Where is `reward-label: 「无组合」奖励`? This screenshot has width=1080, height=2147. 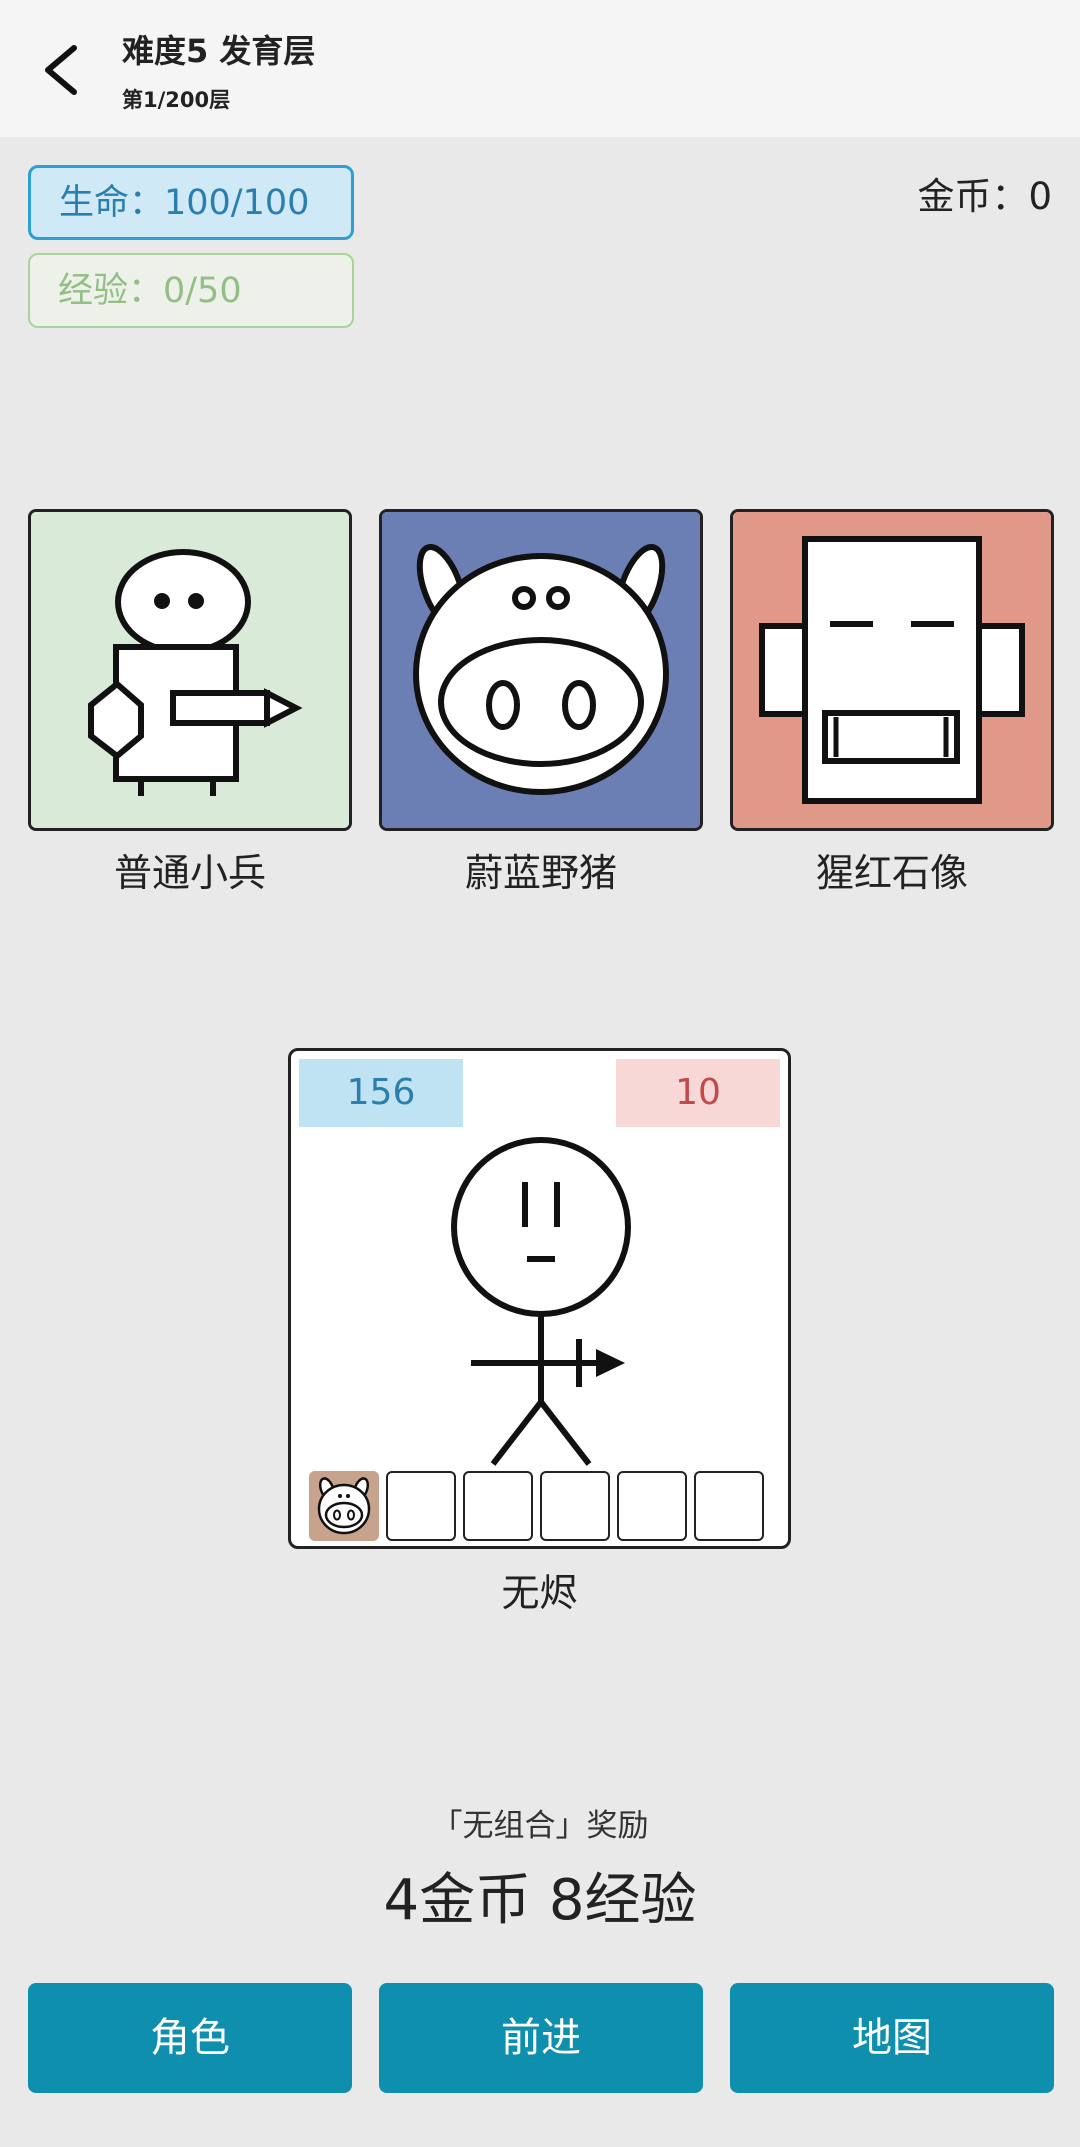 reward-label: 「无组合」奖励 is located at coordinates (540, 1826).